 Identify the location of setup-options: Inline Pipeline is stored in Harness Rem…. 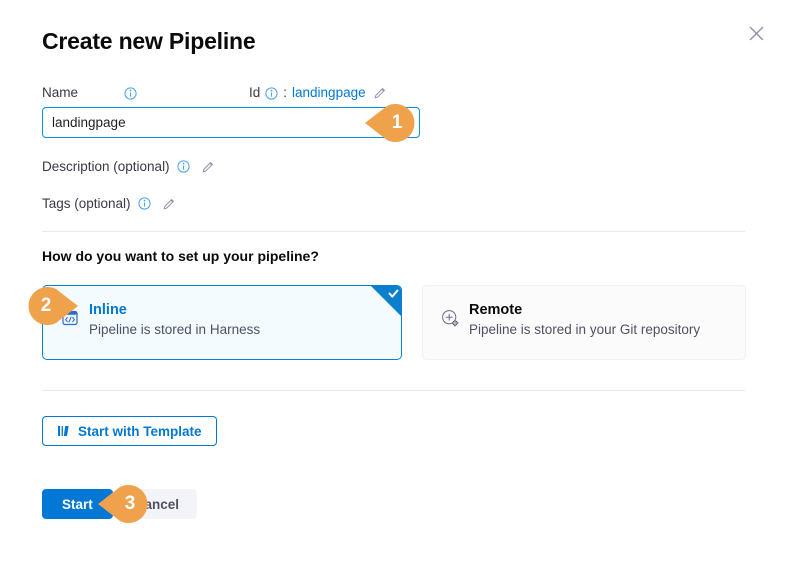
(394, 322).